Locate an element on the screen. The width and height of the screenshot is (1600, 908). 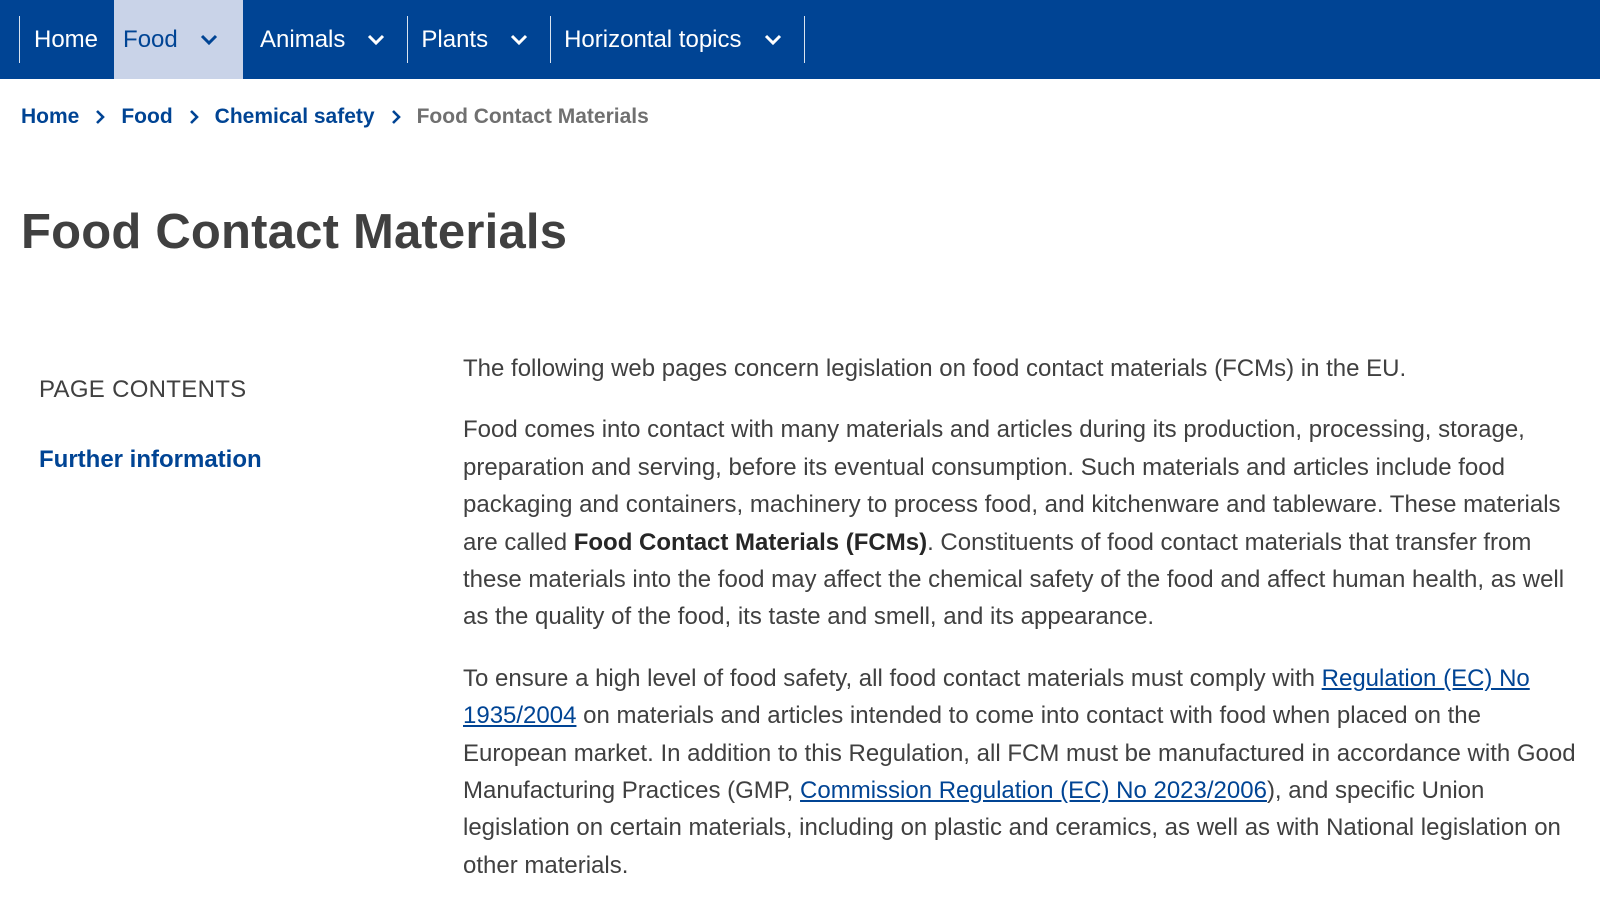
nav-home-label: Home is located at coordinates (66, 39).